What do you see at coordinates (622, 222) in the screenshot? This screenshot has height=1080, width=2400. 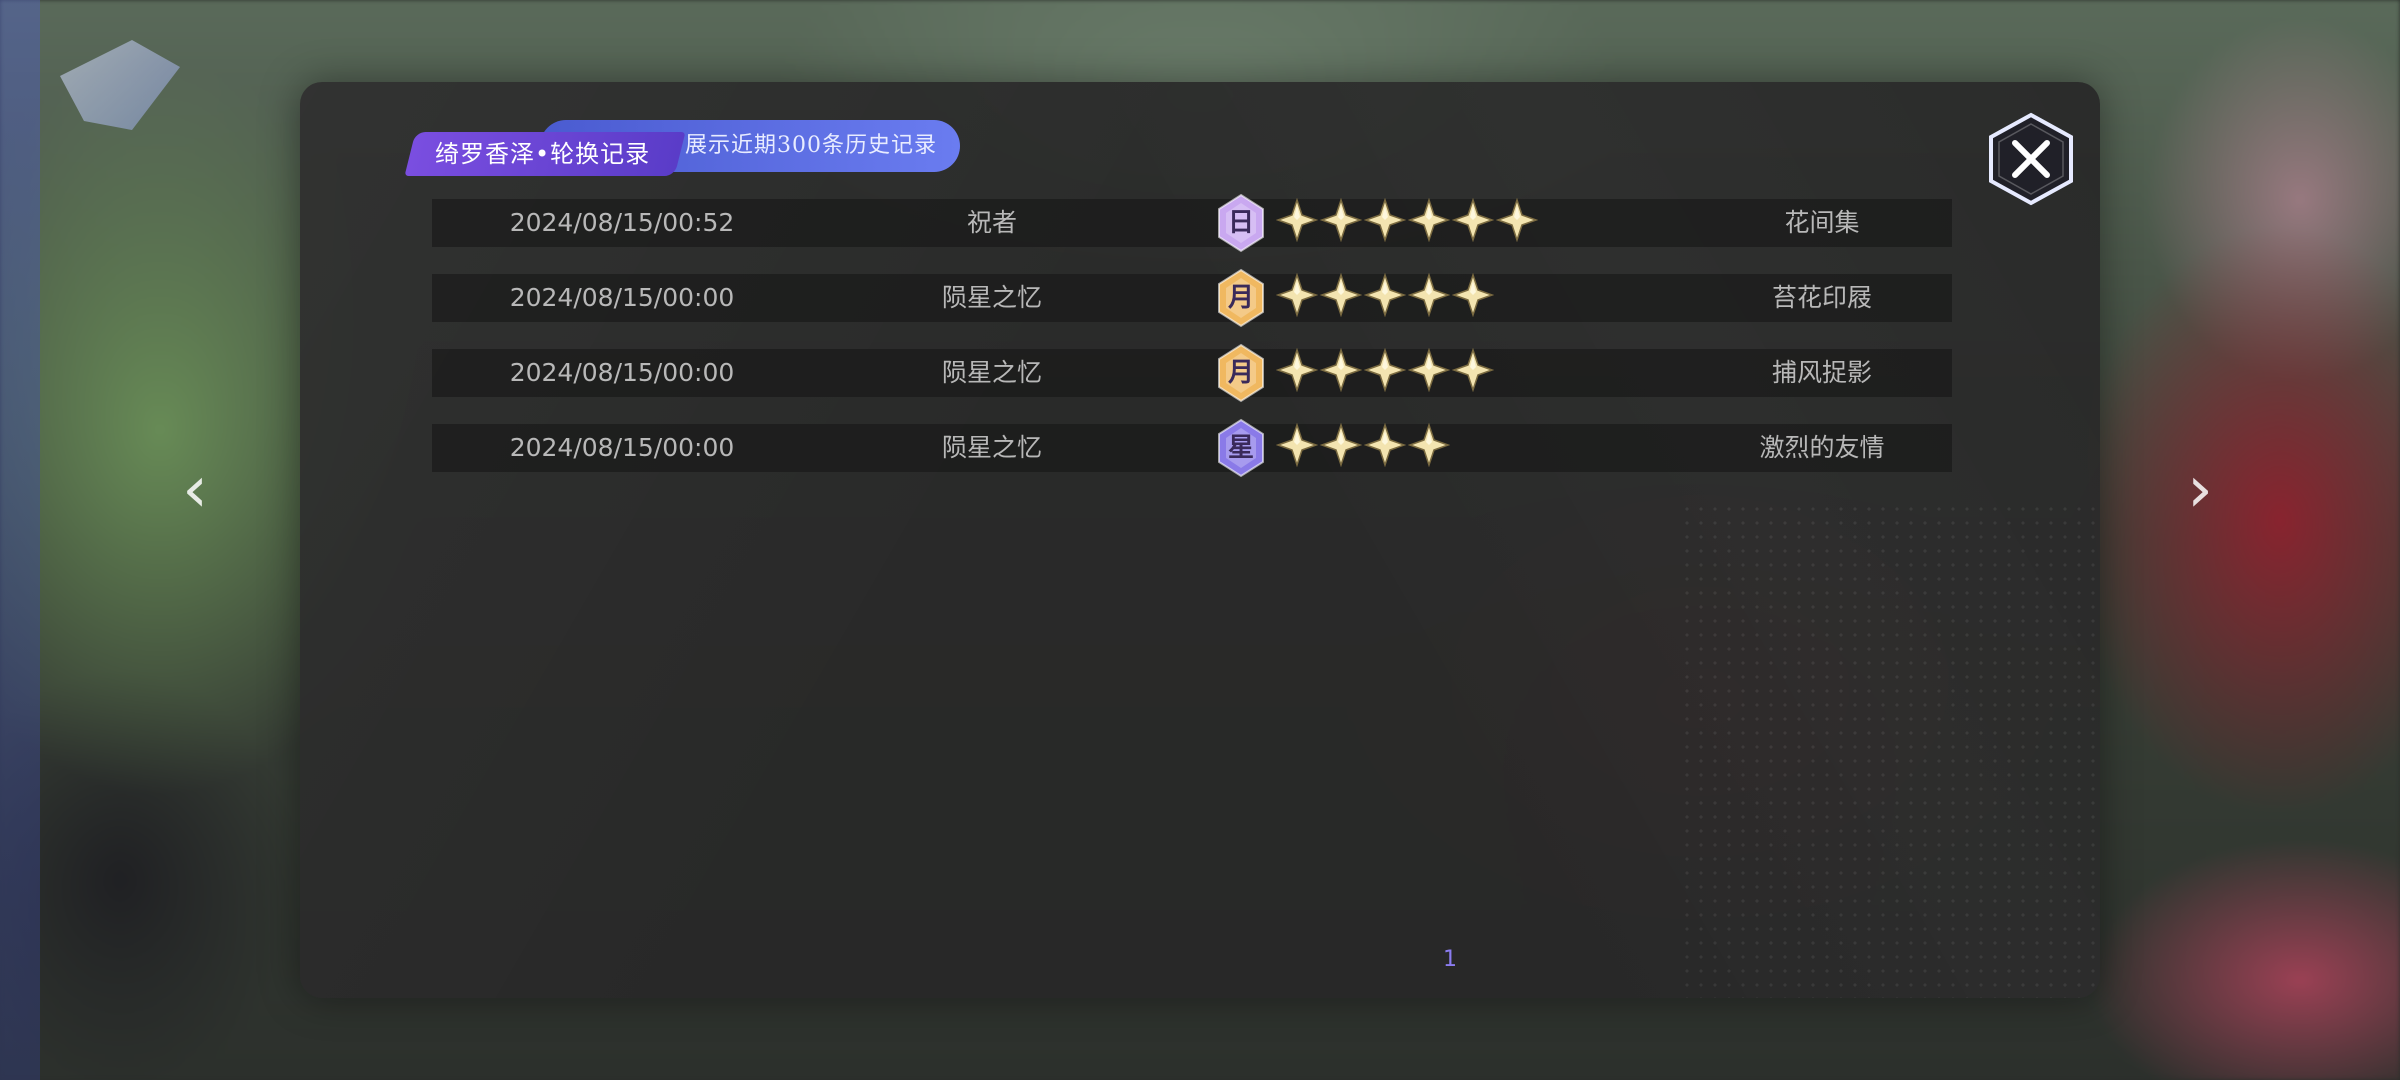 I see `row-time: 2024/08/15/00:52` at bounding box center [622, 222].